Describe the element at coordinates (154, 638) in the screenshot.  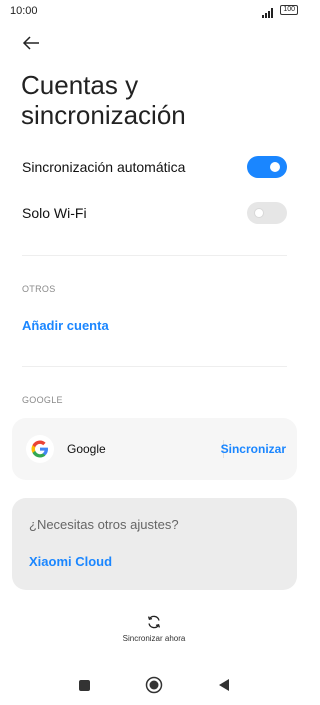
I see `sync-now-label: Sincronizar ahora` at that location.